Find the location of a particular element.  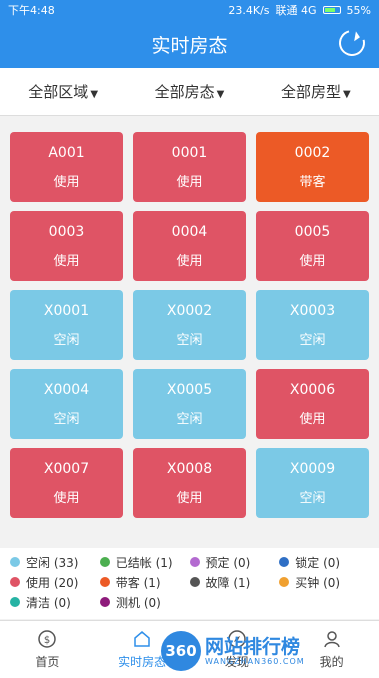

room-card: X0004 空闲 is located at coordinates (66, 404).